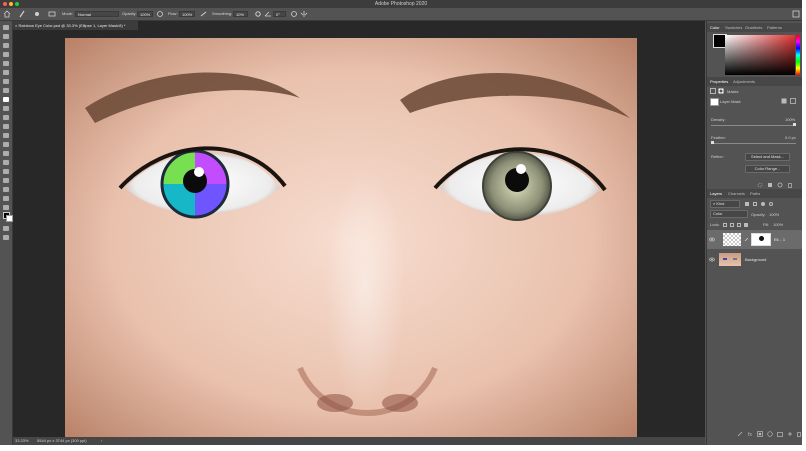 The height and width of the screenshot is (451, 806). I want to click on lock-pixels-icon, so click(732, 225).